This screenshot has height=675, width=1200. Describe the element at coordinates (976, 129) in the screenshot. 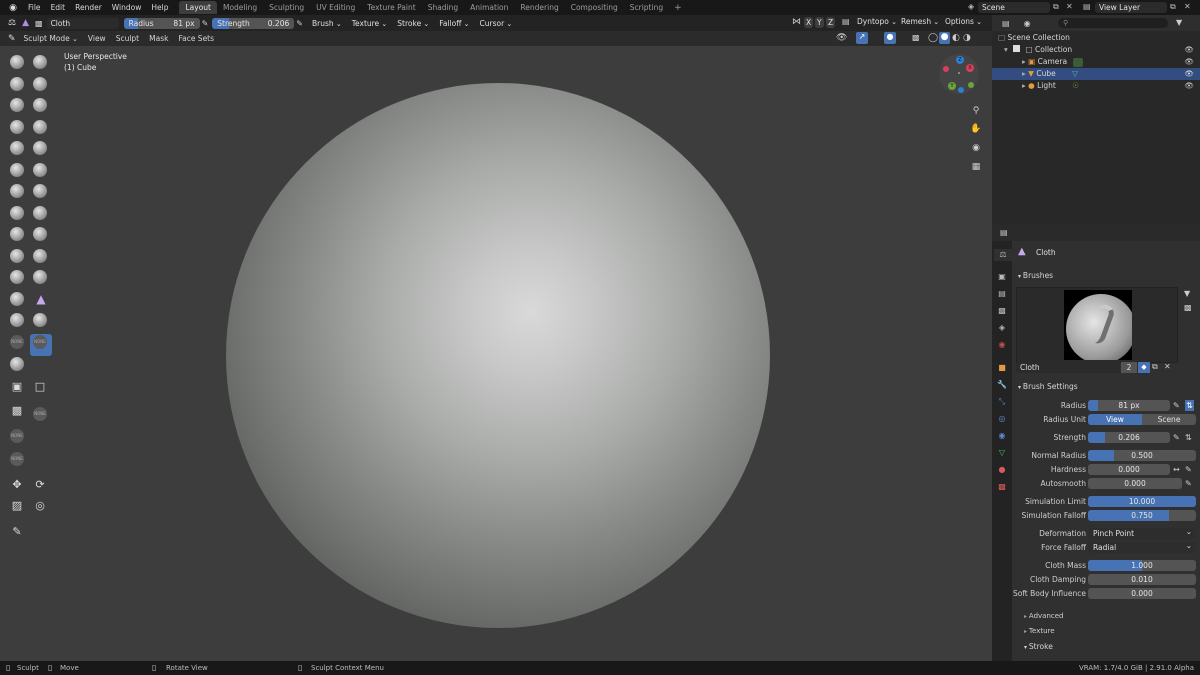

I see `pan-hand-icon: ✋` at that location.